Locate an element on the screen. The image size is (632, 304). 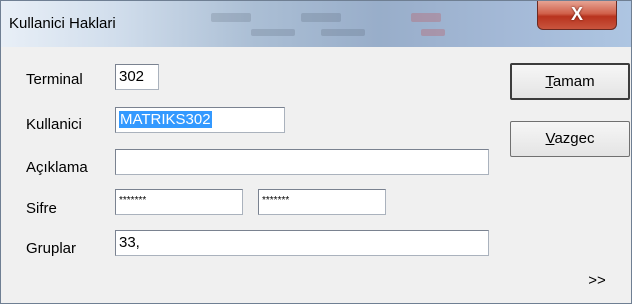
close-icon: X is located at coordinates (576, 14).